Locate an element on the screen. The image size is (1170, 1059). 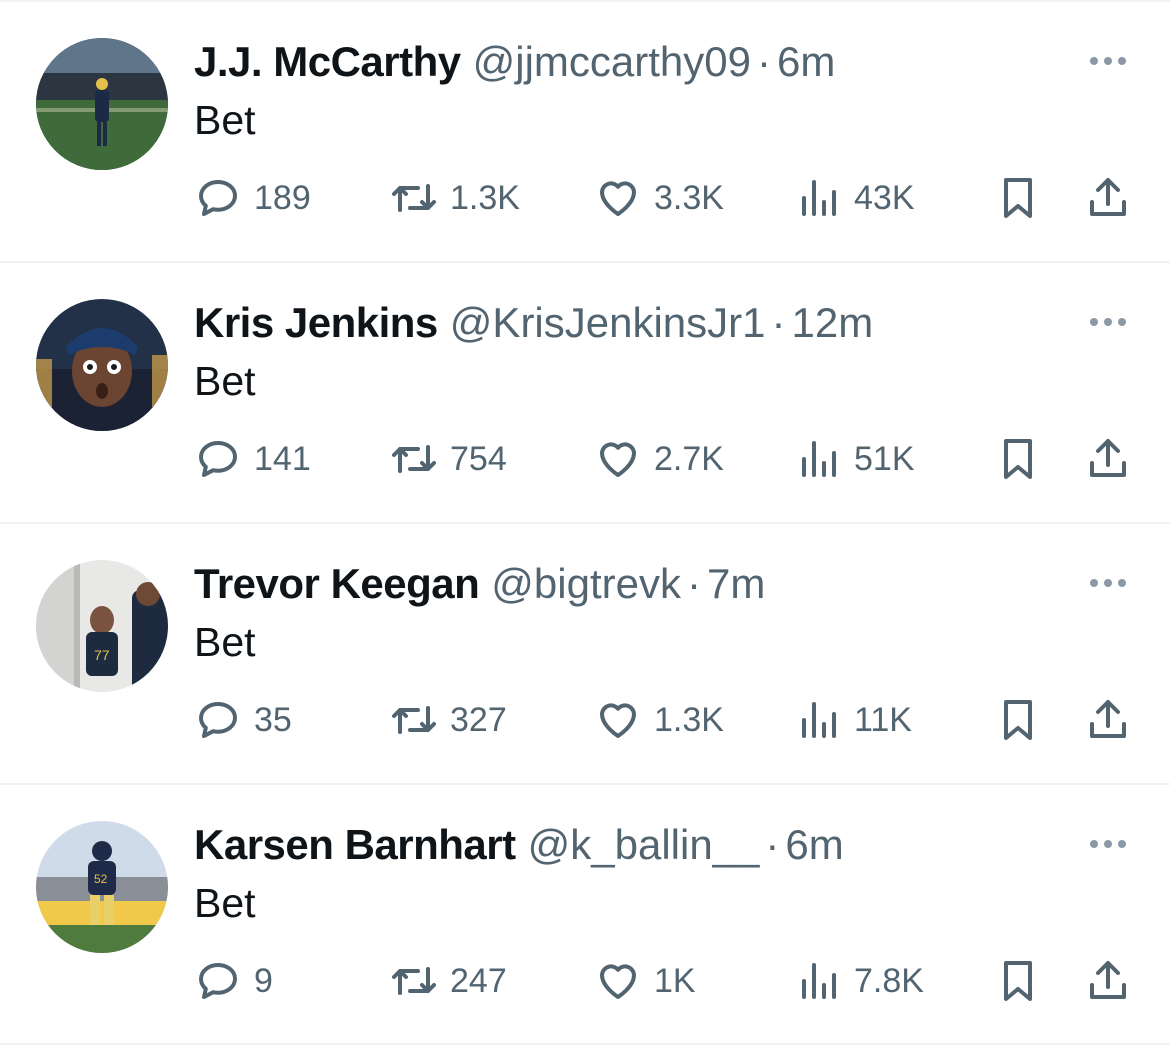
like-count: 3.3K is located at coordinates (689, 198).